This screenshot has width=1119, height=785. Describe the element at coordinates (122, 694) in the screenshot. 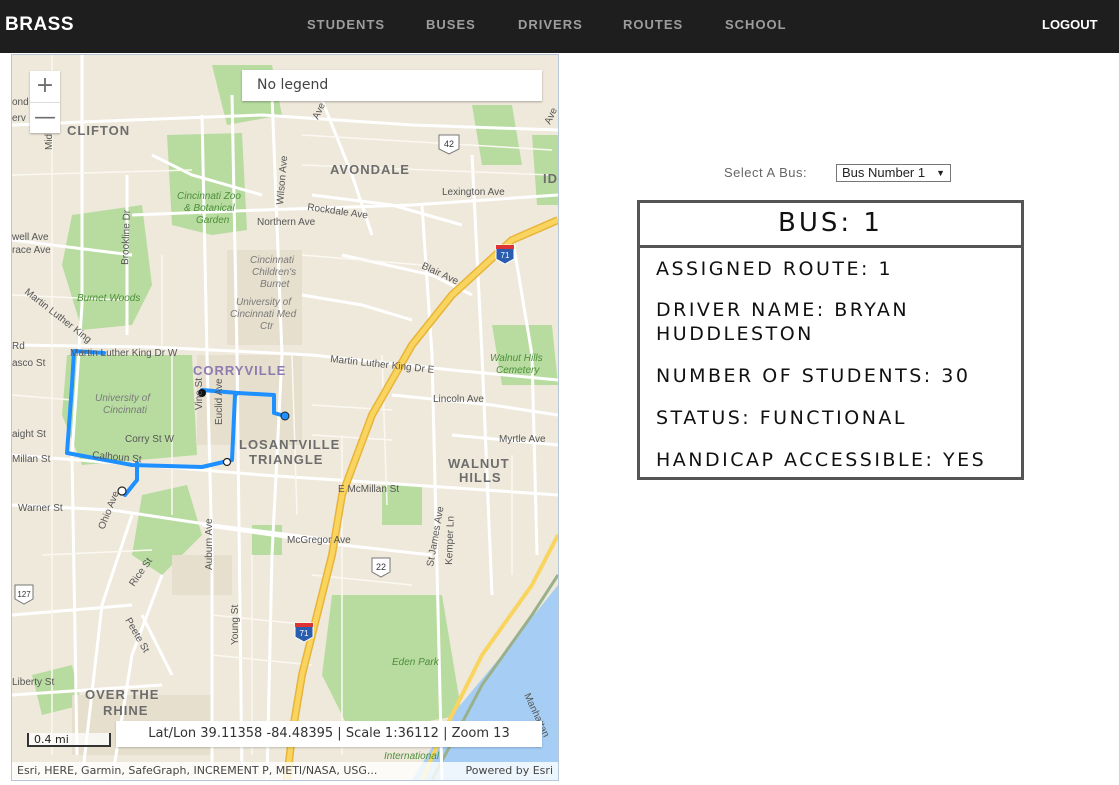

I see `label-over-the: OVER THE` at that location.